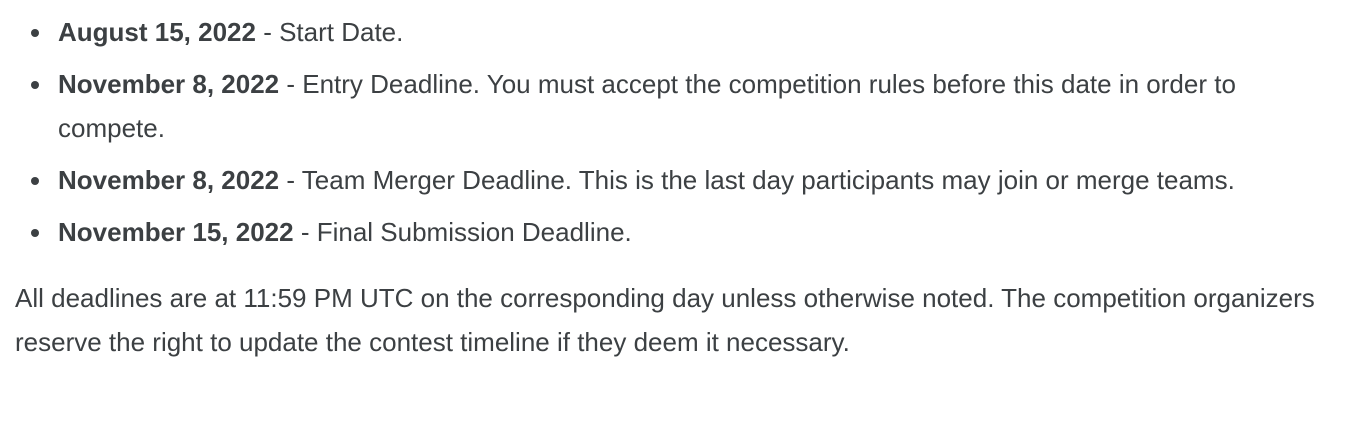  I want to click on timeline-date: November 15, 2022, so click(176, 232).